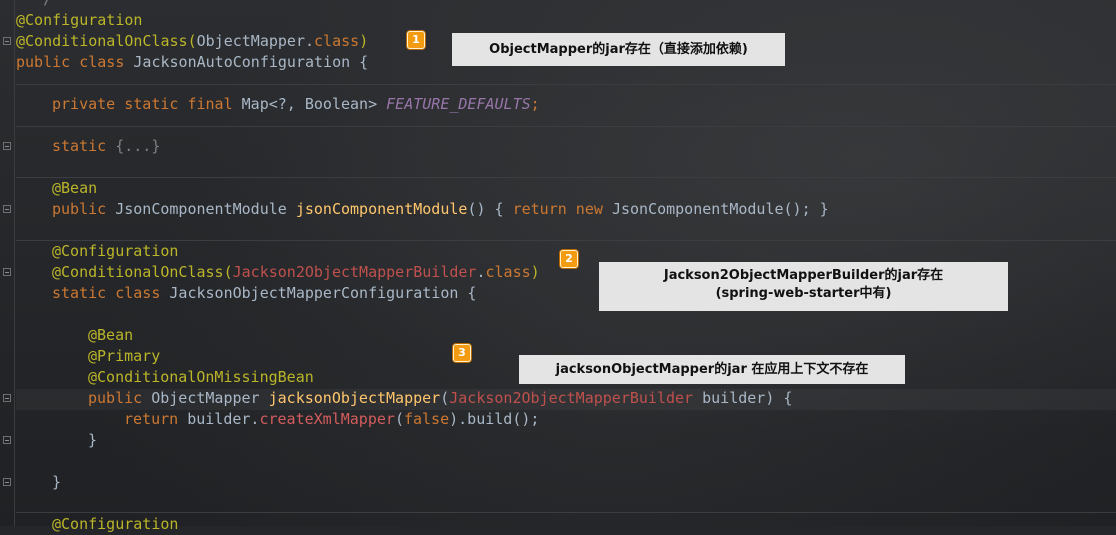  I want to click on code-line: public class JacksonAutoConfiguration {, so click(192, 62).